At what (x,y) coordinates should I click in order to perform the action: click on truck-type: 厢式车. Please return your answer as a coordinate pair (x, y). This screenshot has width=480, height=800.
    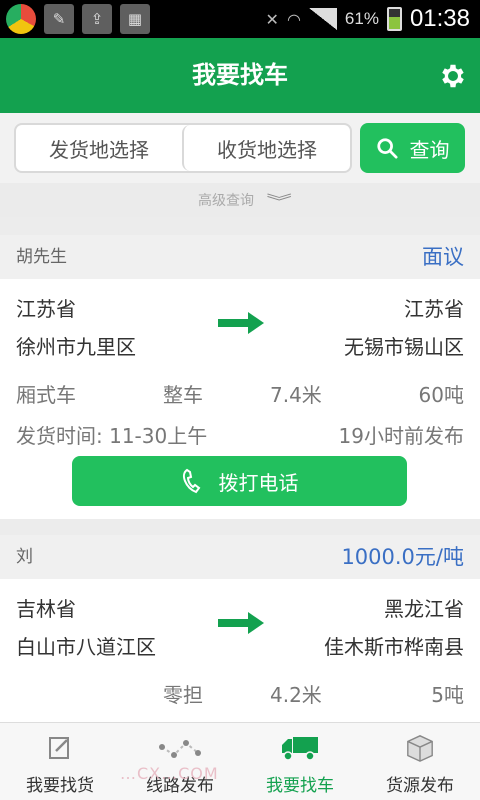
    Looking at the image, I should click on (46, 395).